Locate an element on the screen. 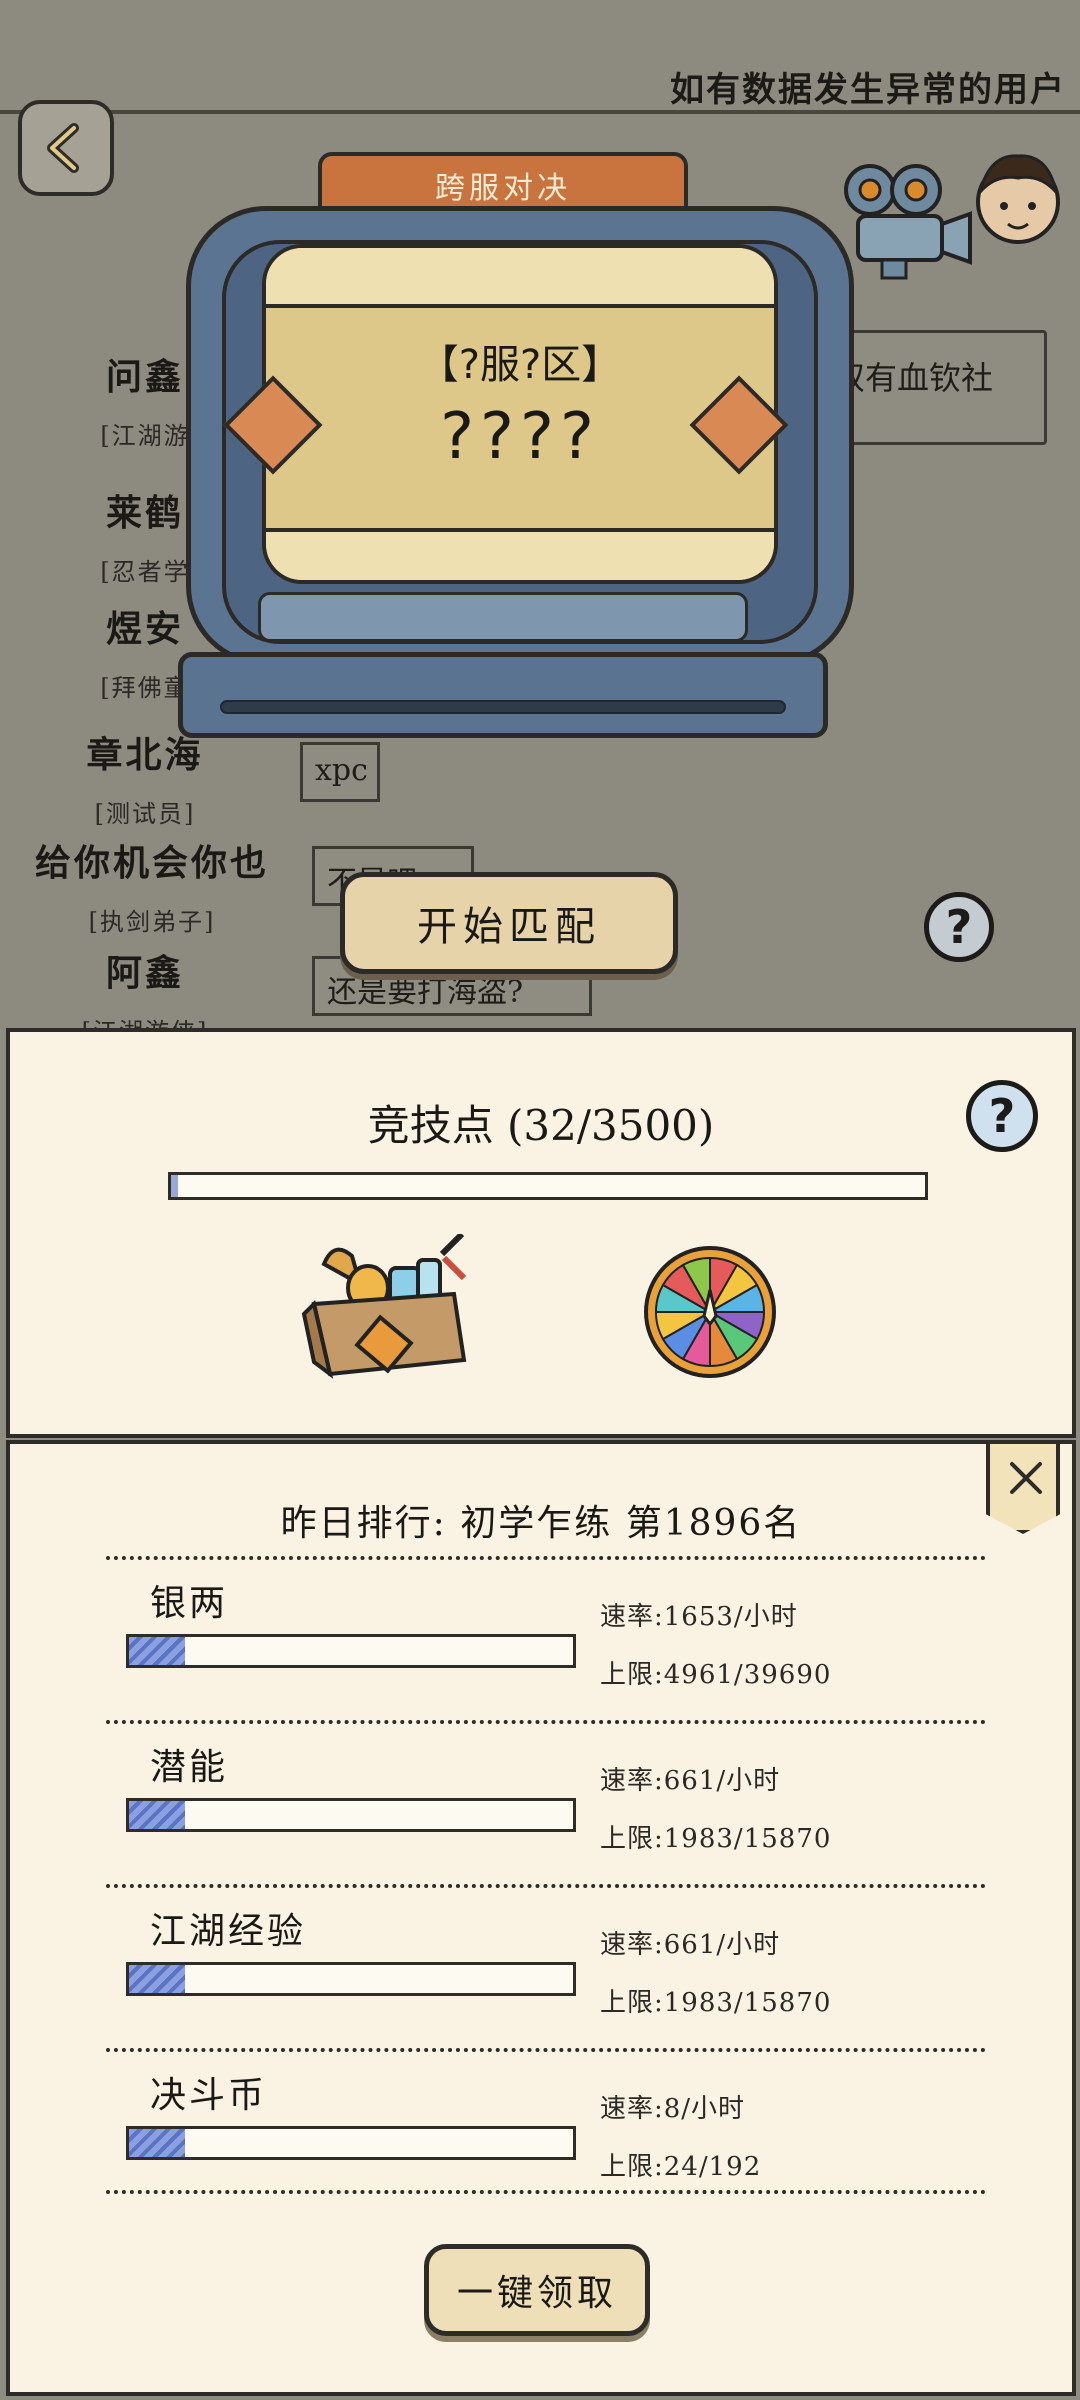  machine-panel is located at coordinates (503, 617).